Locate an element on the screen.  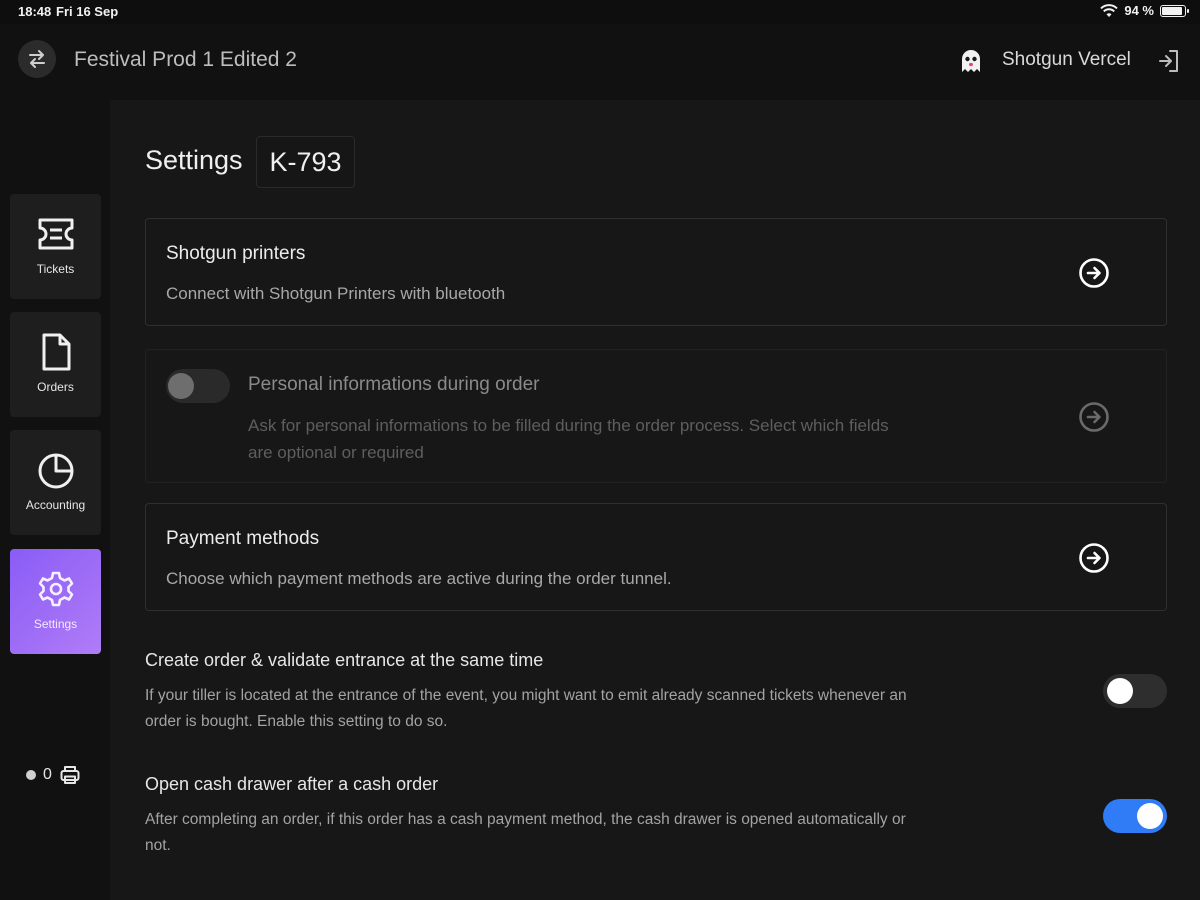
status-date: Fri 16 Sep is located at coordinates (87, 11).